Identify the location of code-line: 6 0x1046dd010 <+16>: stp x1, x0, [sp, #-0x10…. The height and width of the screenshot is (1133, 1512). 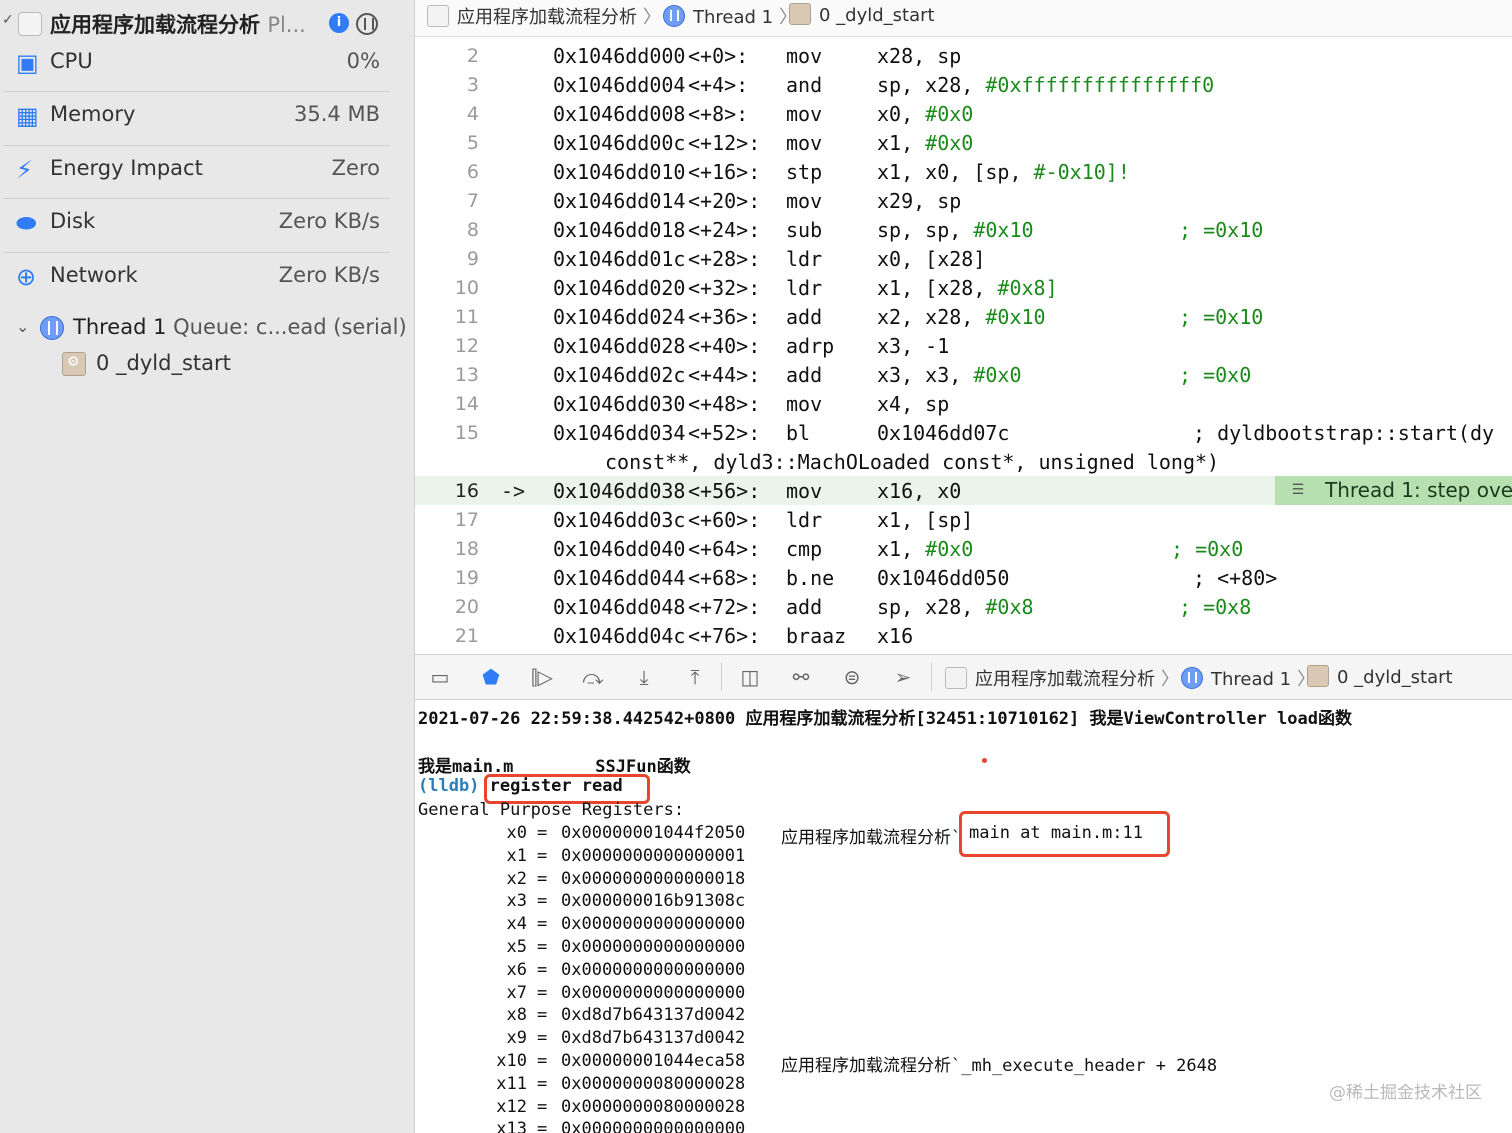
(963, 171).